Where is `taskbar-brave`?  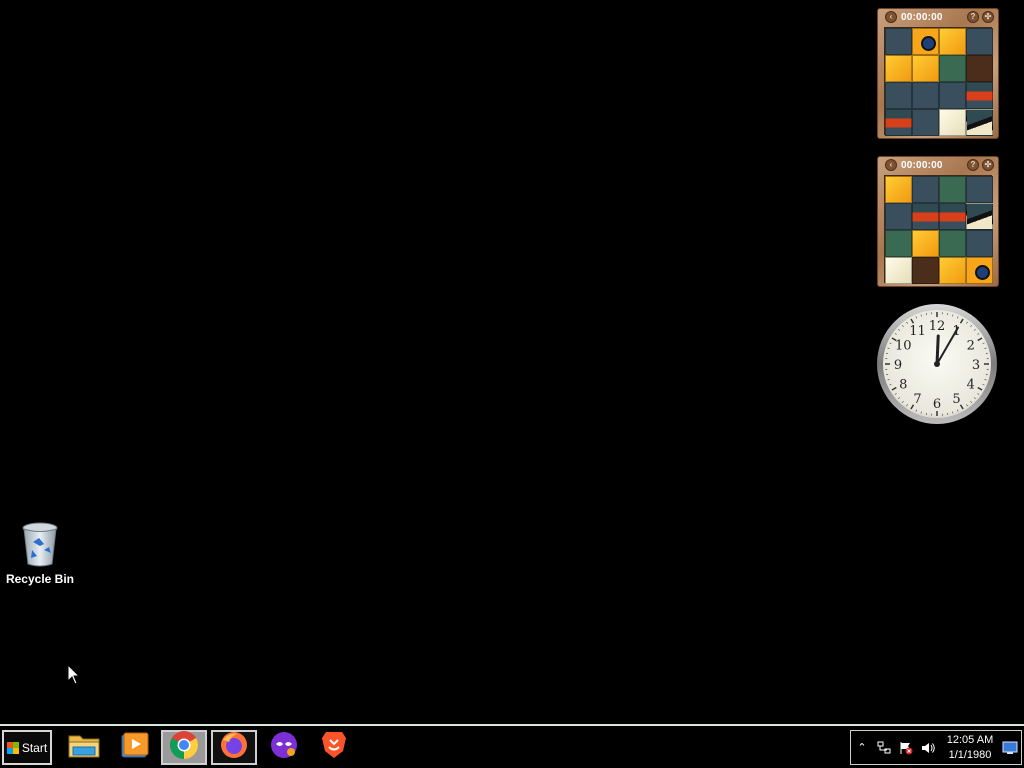
taskbar-brave is located at coordinates (334, 747).